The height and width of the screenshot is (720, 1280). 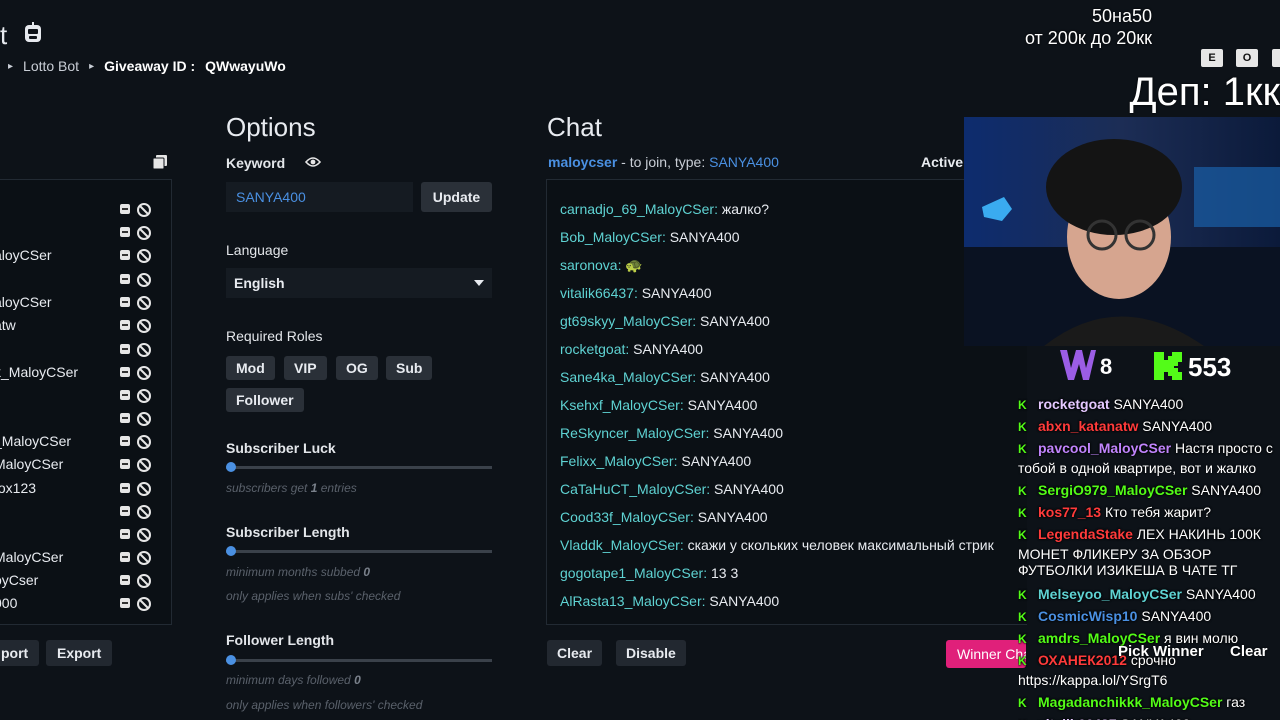 What do you see at coordinates (1088, 426) in the screenshot?
I see `stream-chat-username: abxn_katanatw` at bounding box center [1088, 426].